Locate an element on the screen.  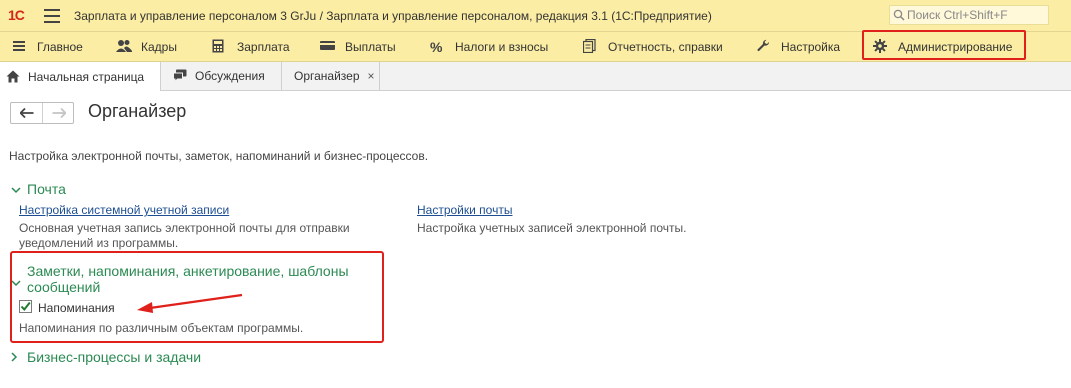
section-title: Бизнес-процессы и задачи is located at coordinates (114, 357).